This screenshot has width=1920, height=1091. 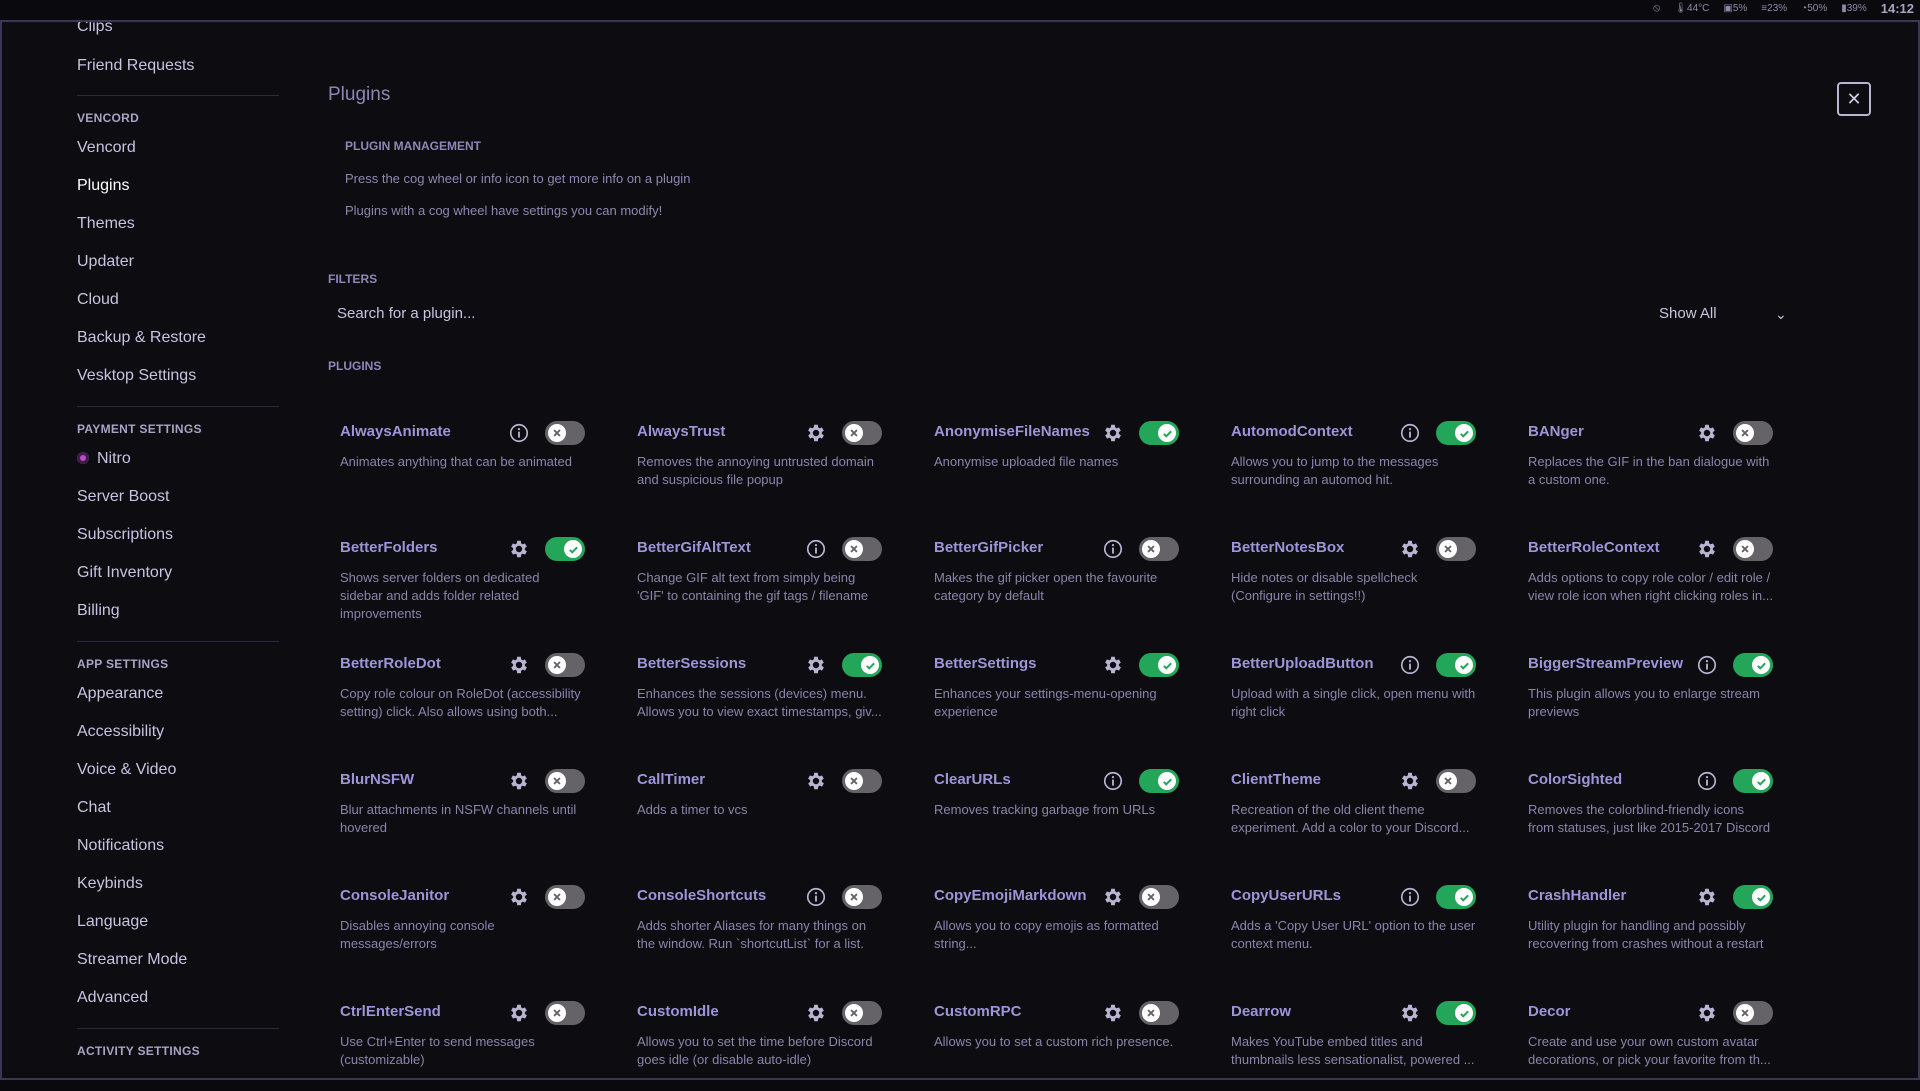 I want to click on sidebar-item-voice-video: Voice & Video, so click(x=126, y=770).